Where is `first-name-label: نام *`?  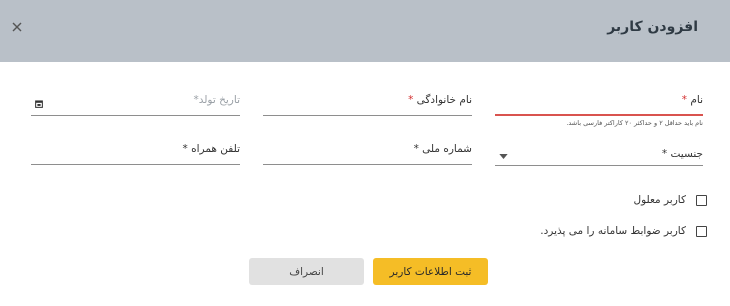 first-name-label: نام * is located at coordinates (692, 100).